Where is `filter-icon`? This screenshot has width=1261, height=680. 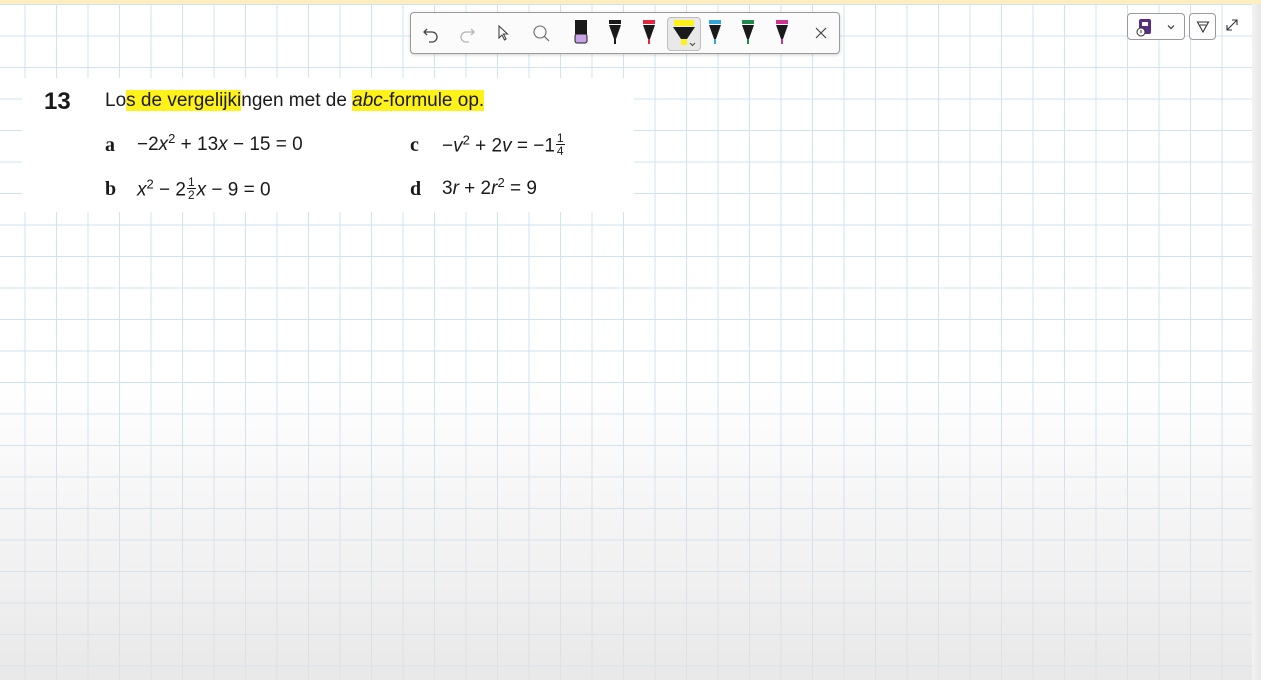
filter-icon is located at coordinates (1202, 26).